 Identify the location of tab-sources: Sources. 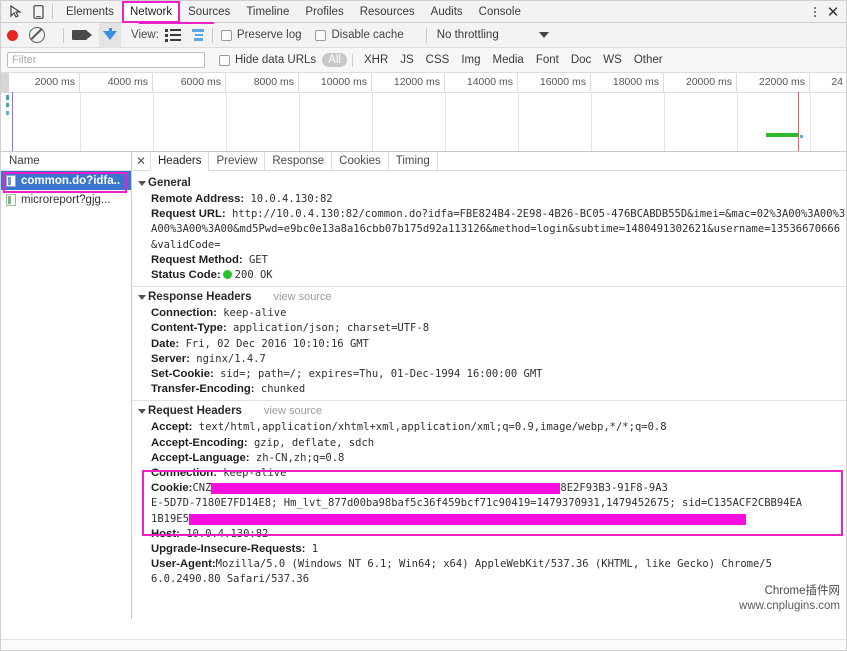
(209, 11).